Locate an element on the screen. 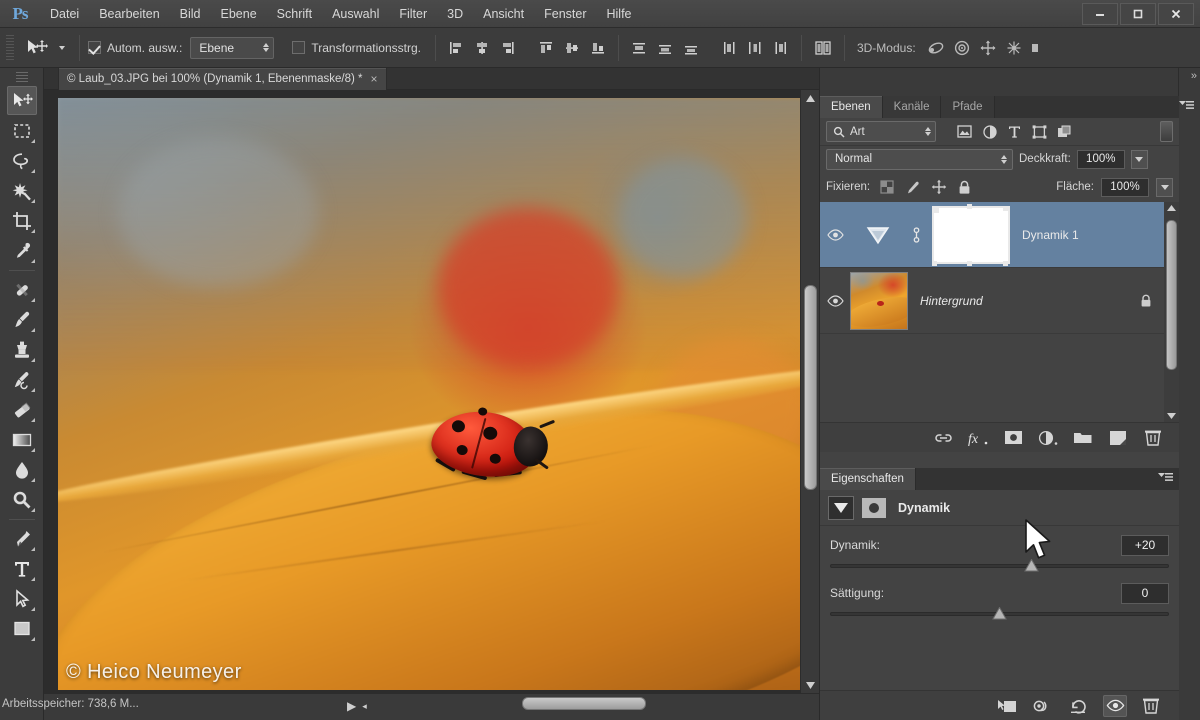 The height and width of the screenshot is (720, 1200). delete-adjustment-icon is located at coordinates (1151, 706).